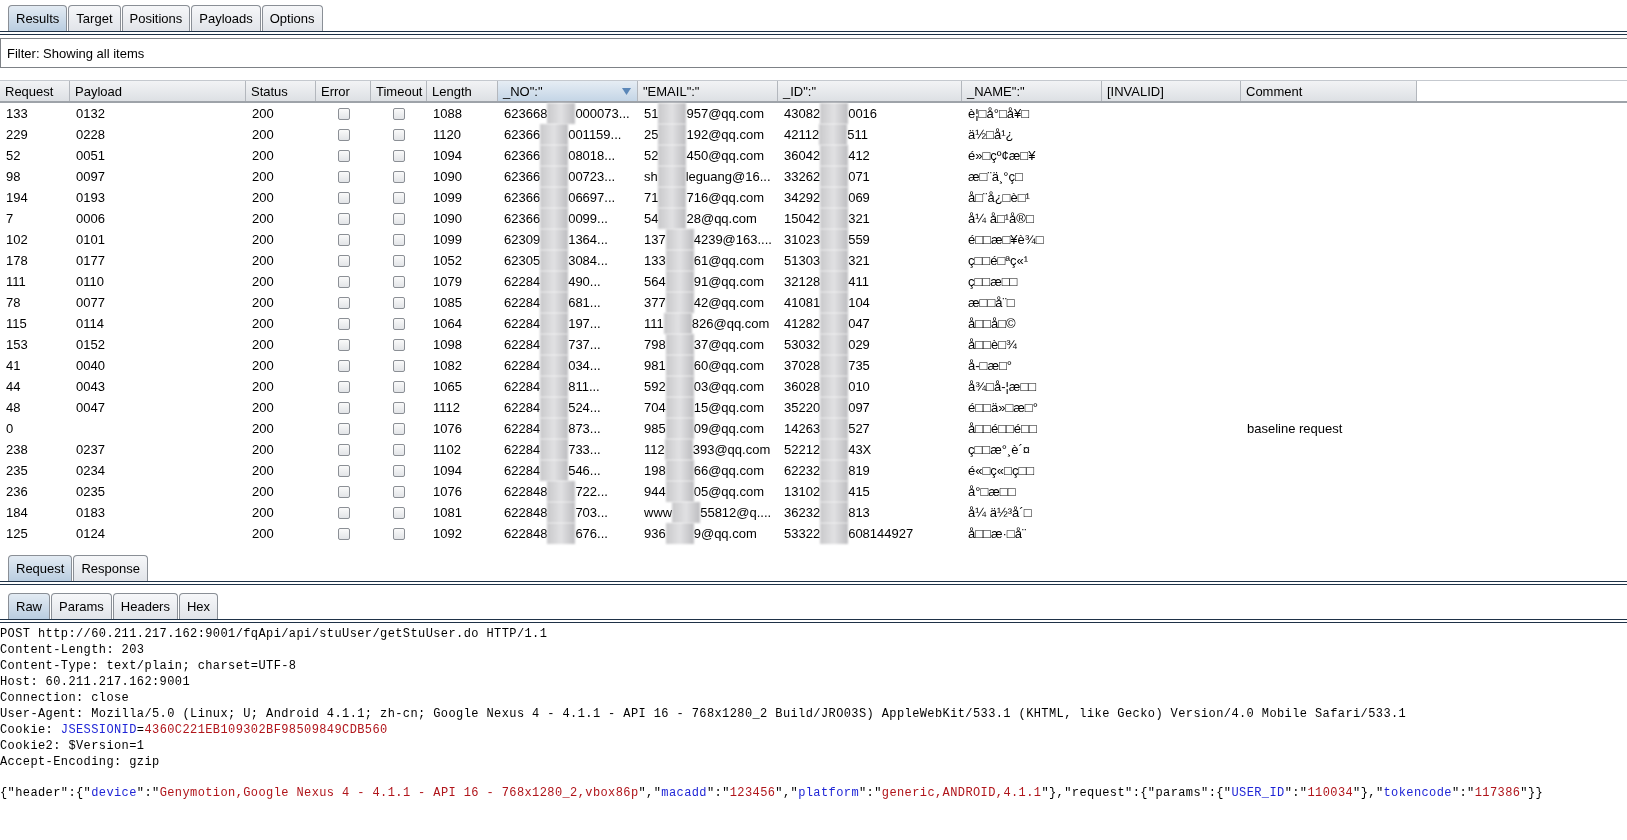 This screenshot has width=1627, height=840. I want to click on table-cell-text: ä½□å¹¿, so click(991, 135).